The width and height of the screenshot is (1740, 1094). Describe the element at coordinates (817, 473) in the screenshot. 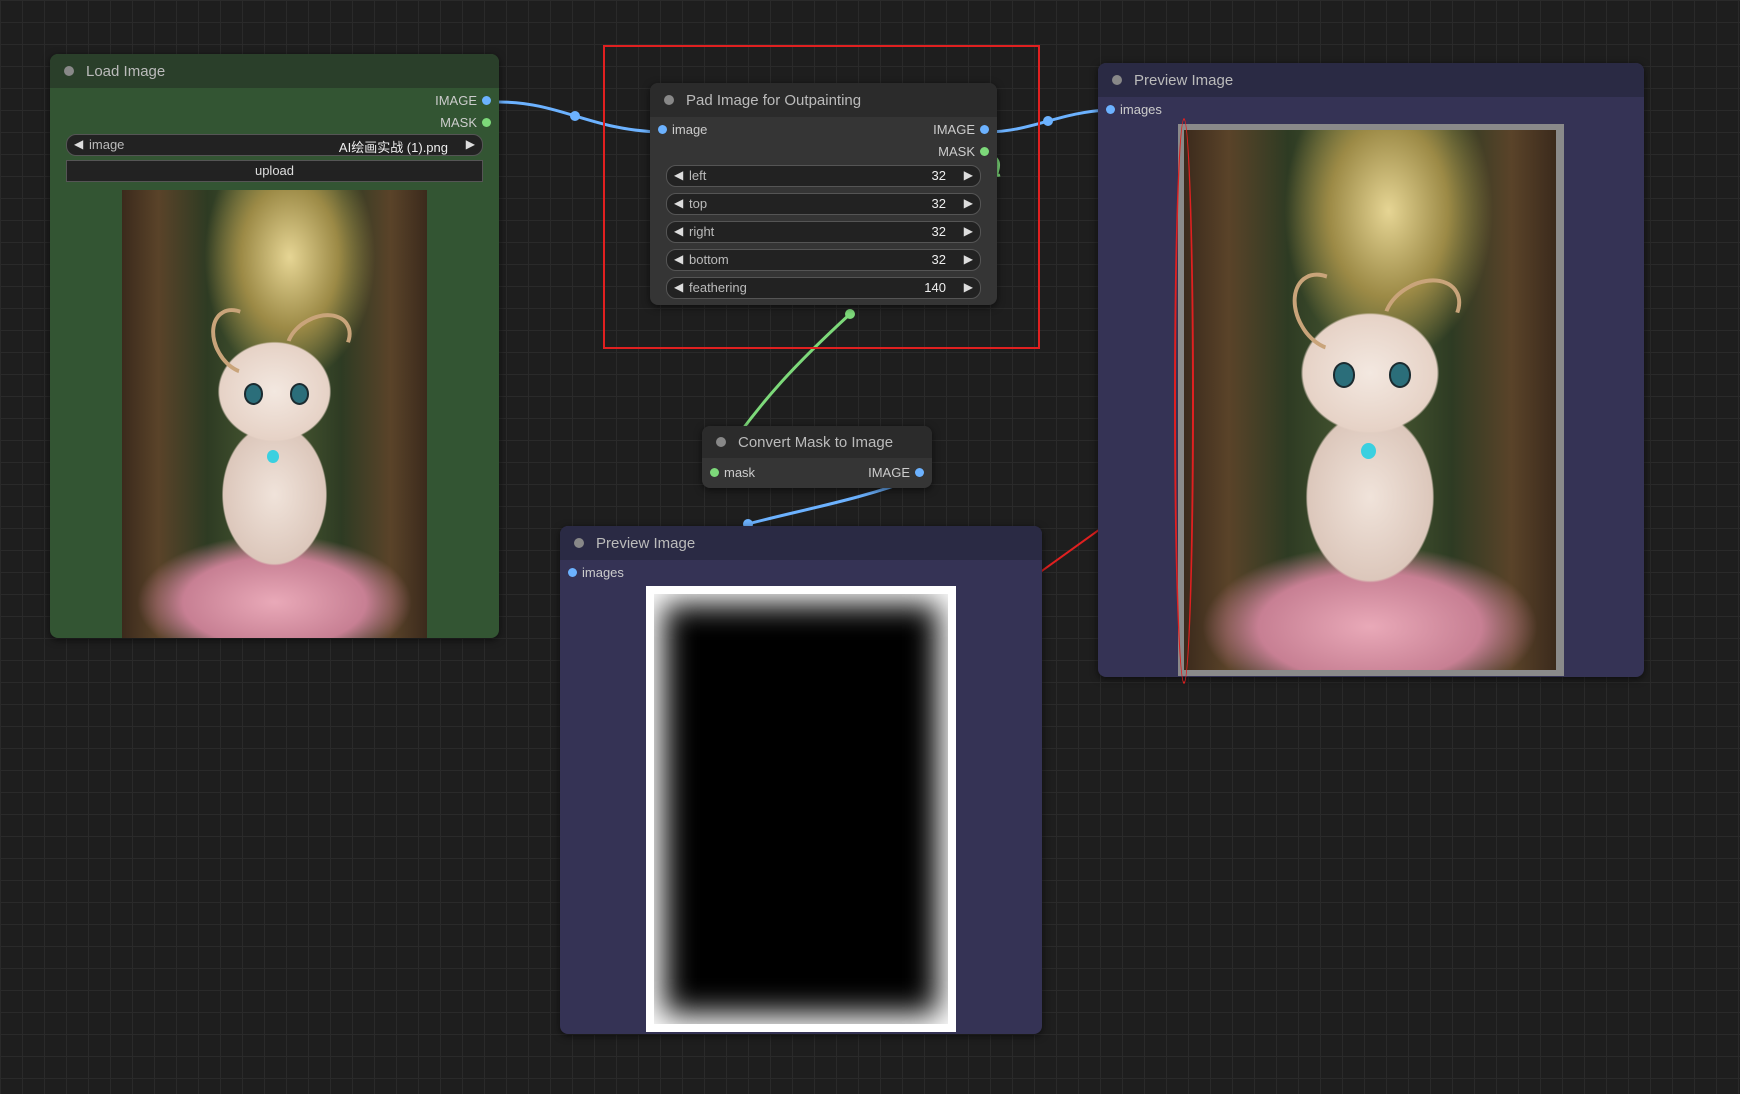

I see `input-output-row: mask IMAGE` at that location.